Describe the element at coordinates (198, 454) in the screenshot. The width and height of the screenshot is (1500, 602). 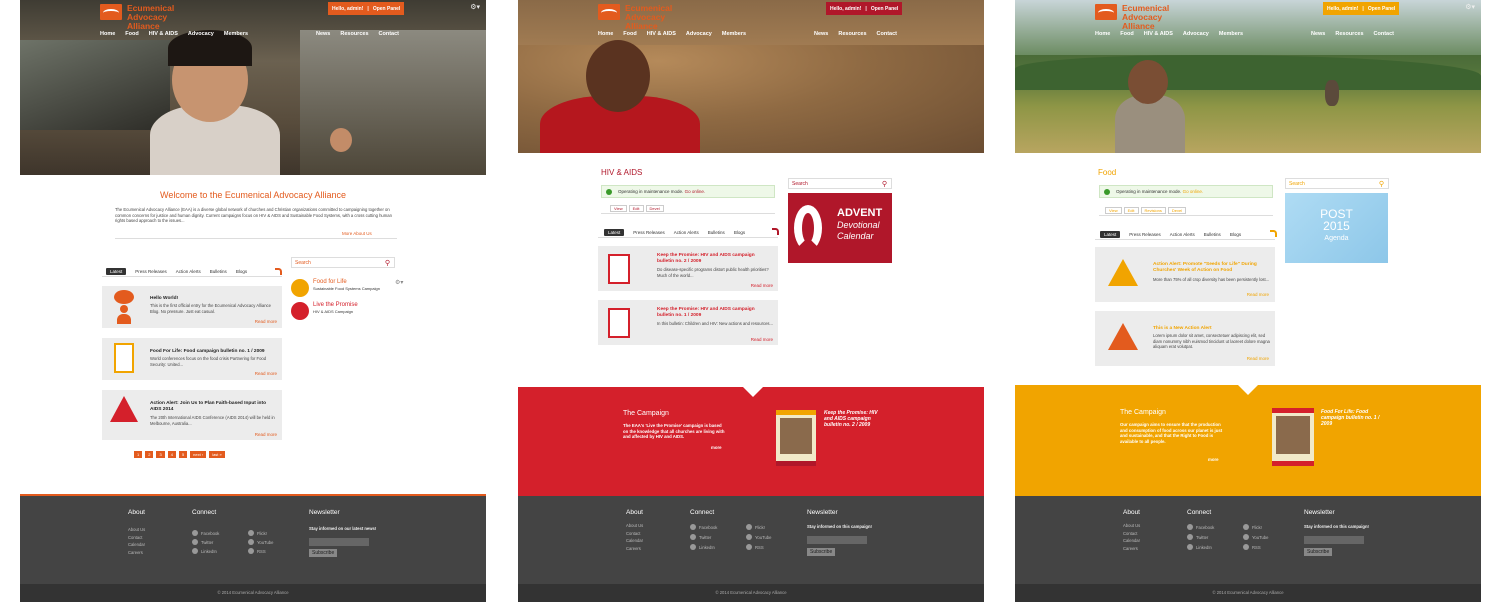
I see `page-next: next ›` at that location.